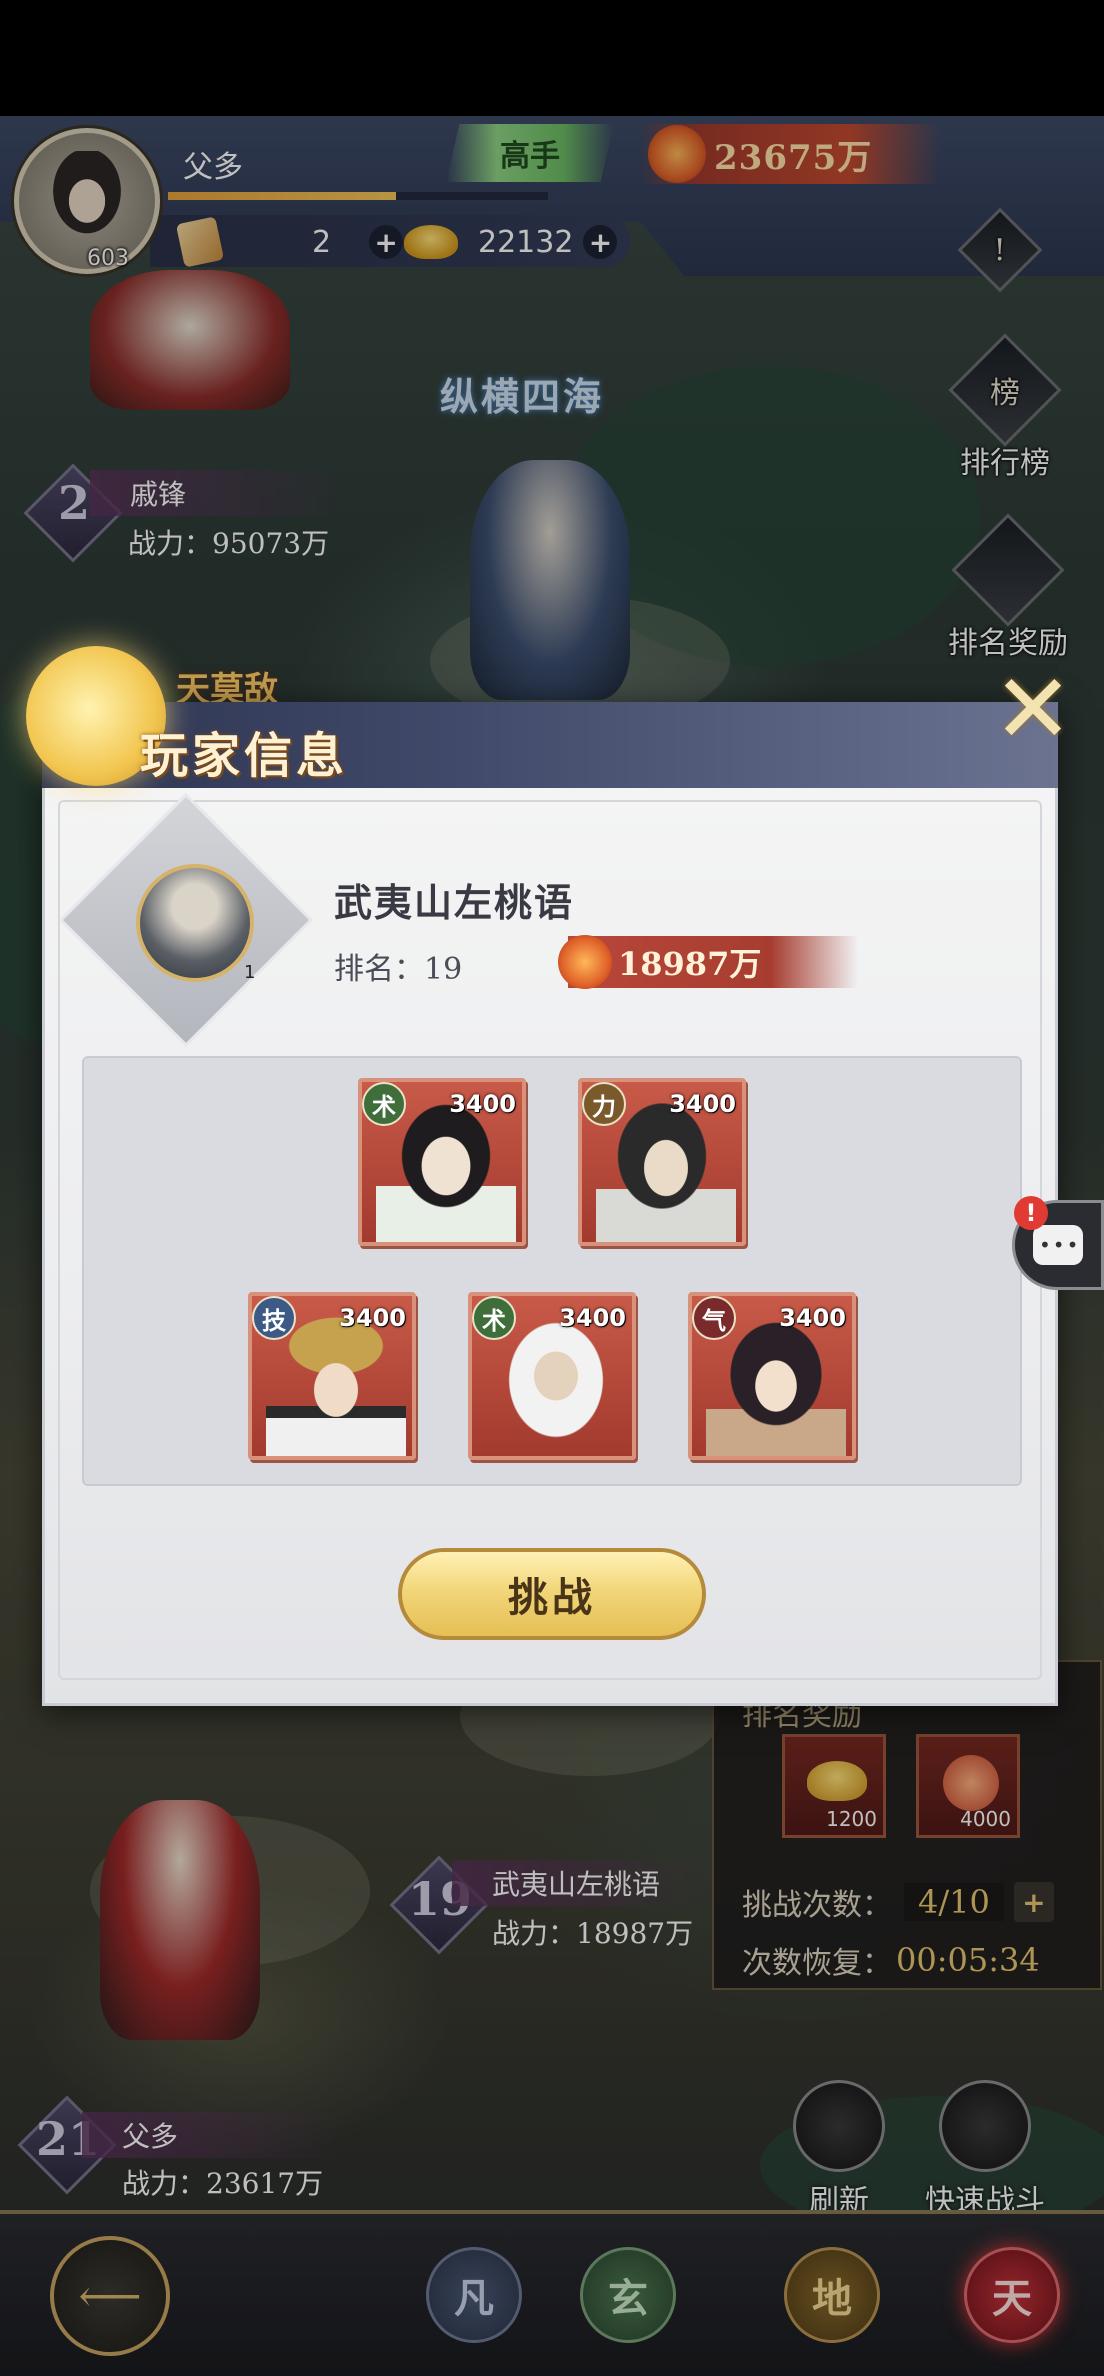  What do you see at coordinates (1033, 709) in the screenshot?
I see `close-button: ✕` at bounding box center [1033, 709].